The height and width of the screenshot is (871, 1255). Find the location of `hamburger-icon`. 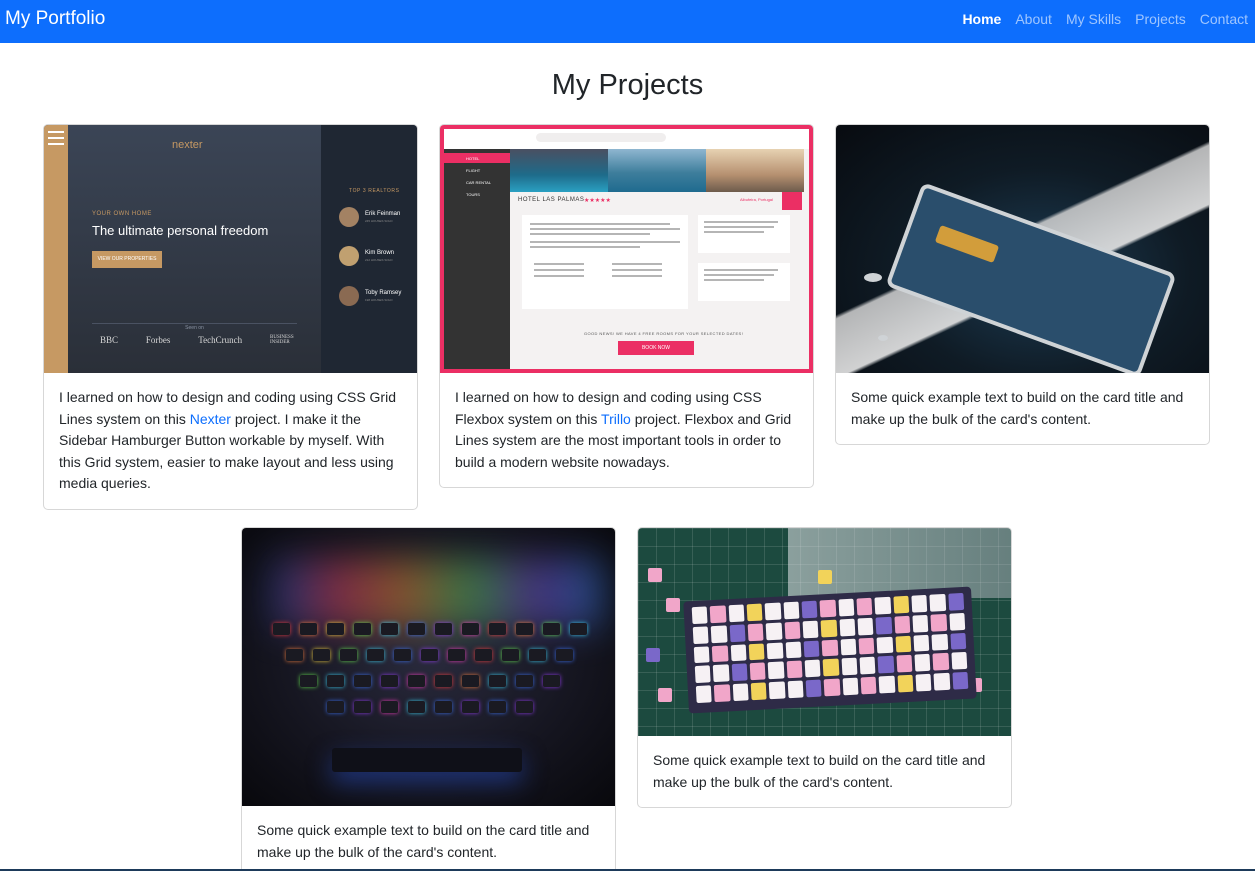

hamburger-icon is located at coordinates (56, 138).